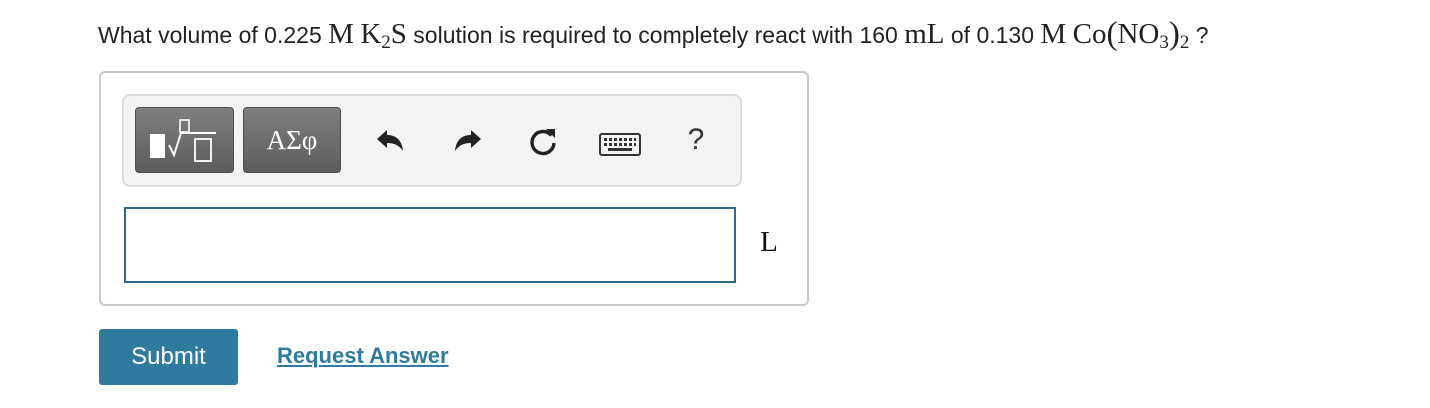 This screenshot has width=1430, height=408. I want to click on question-part: of 0.130, so click(992, 35).